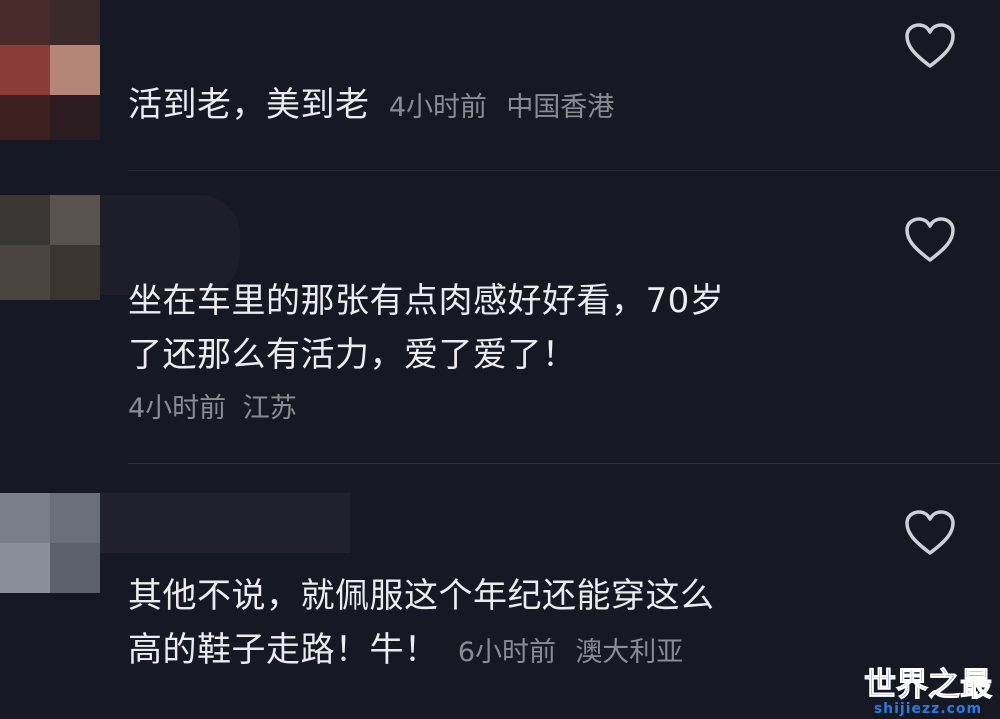  Describe the element at coordinates (426, 301) in the screenshot. I see `comment-body-line-1: 坐在车里的那张有点肉感好好看，70岁` at that location.